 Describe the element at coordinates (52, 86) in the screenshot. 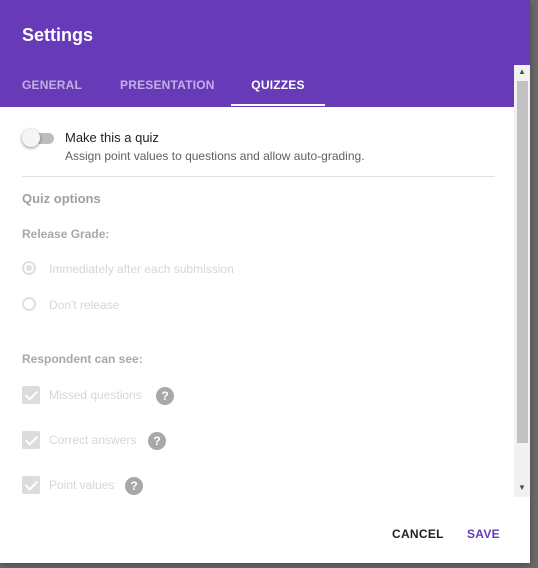

I see `tab-general: GENERAL` at that location.